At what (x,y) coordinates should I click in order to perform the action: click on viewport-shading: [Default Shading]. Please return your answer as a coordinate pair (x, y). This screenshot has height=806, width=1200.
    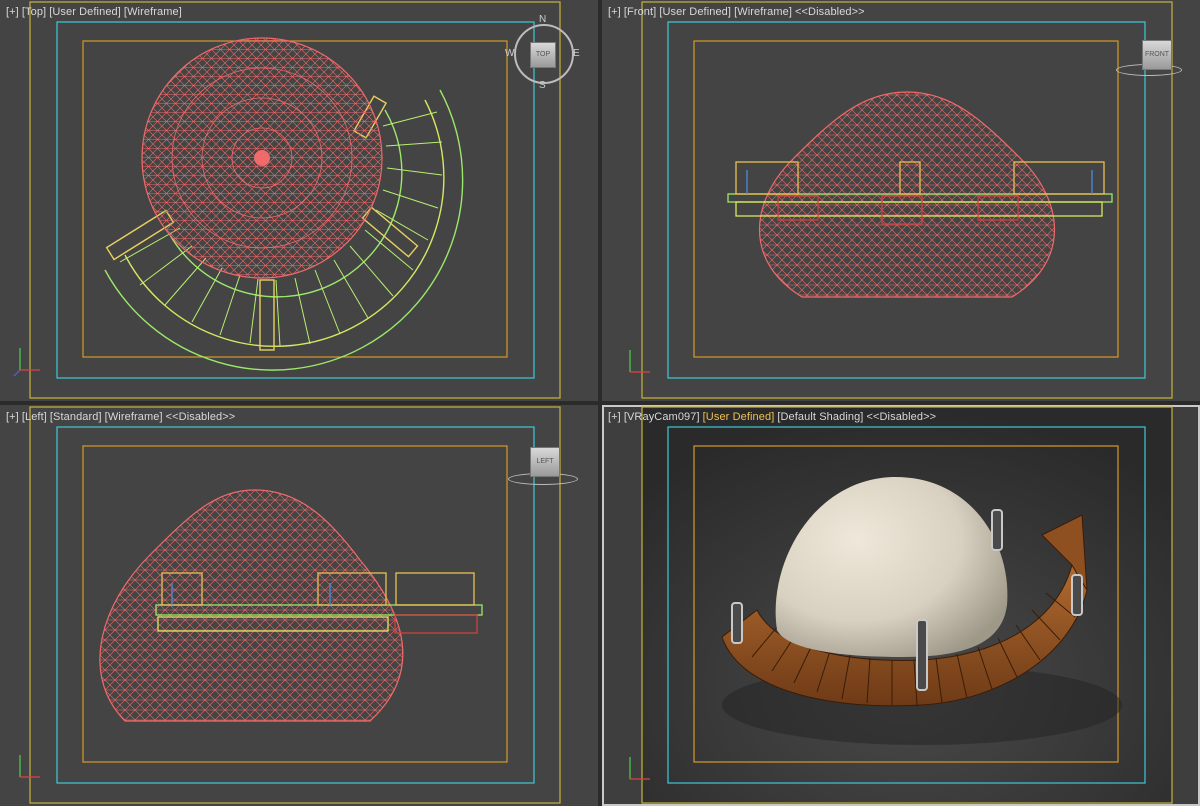
    Looking at the image, I should click on (820, 417).